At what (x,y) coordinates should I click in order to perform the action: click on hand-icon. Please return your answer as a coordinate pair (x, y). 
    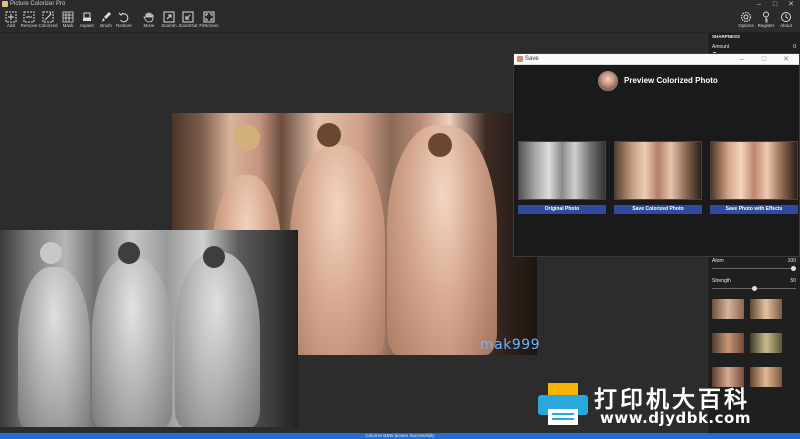
    Looking at the image, I should click on (148, 17).